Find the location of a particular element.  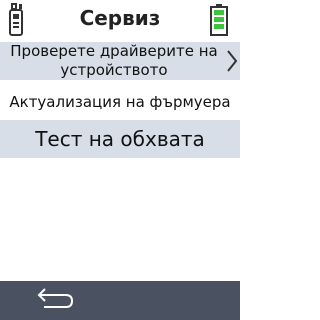

footer-bar is located at coordinates (120, 300).